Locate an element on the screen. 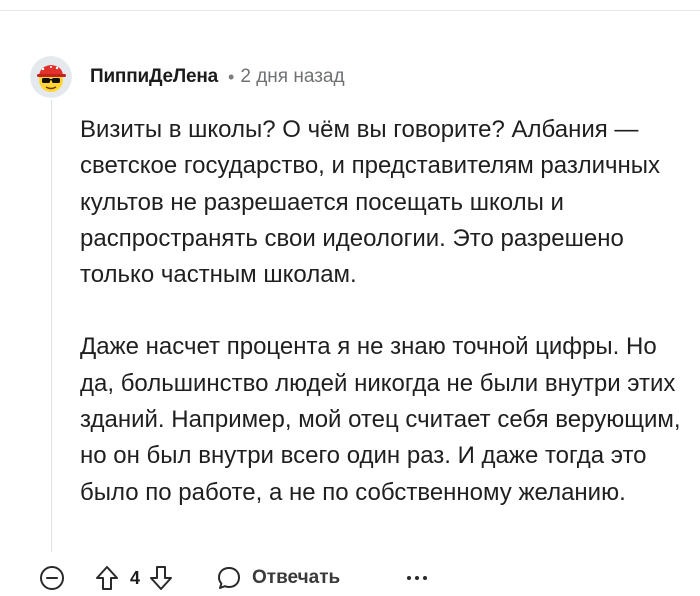 This screenshot has width=700, height=596. vote-controls: 4 is located at coordinates (134, 578).